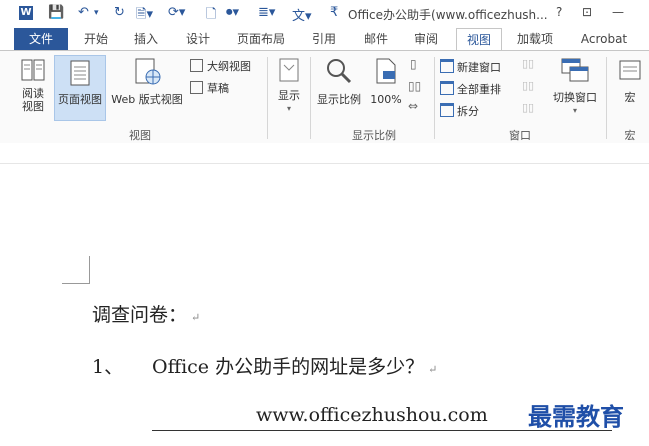 Image resolution: width=649 pixels, height=446 pixels. What do you see at coordinates (211, 16) in the screenshot?
I see `document-icon: 🗋` at bounding box center [211, 16].